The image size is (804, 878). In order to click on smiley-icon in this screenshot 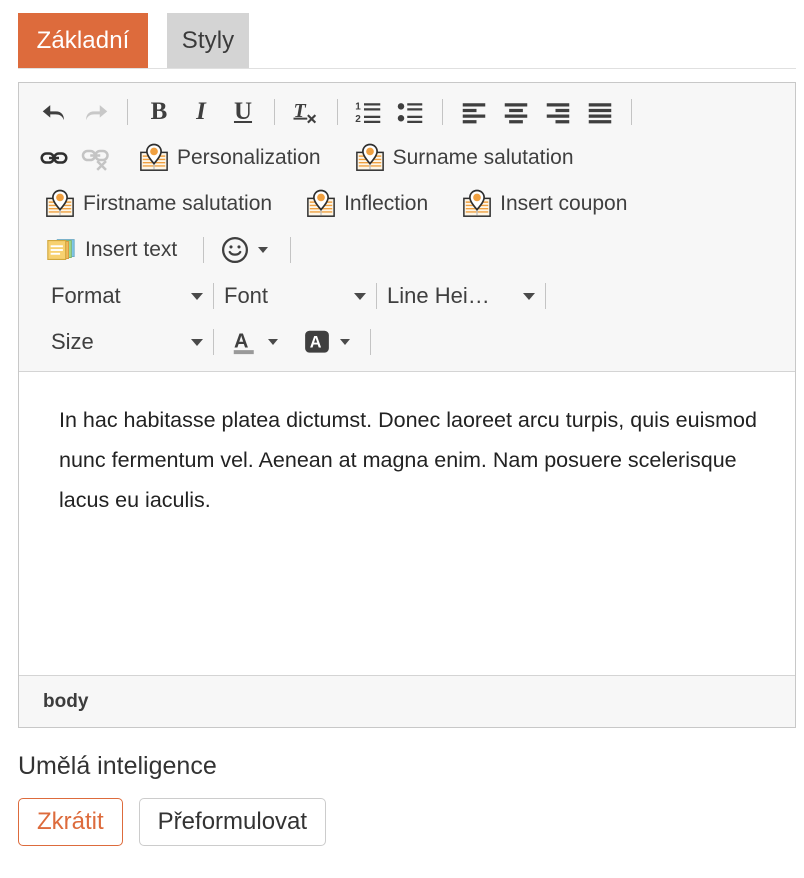, I will do `click(235, 250)`.